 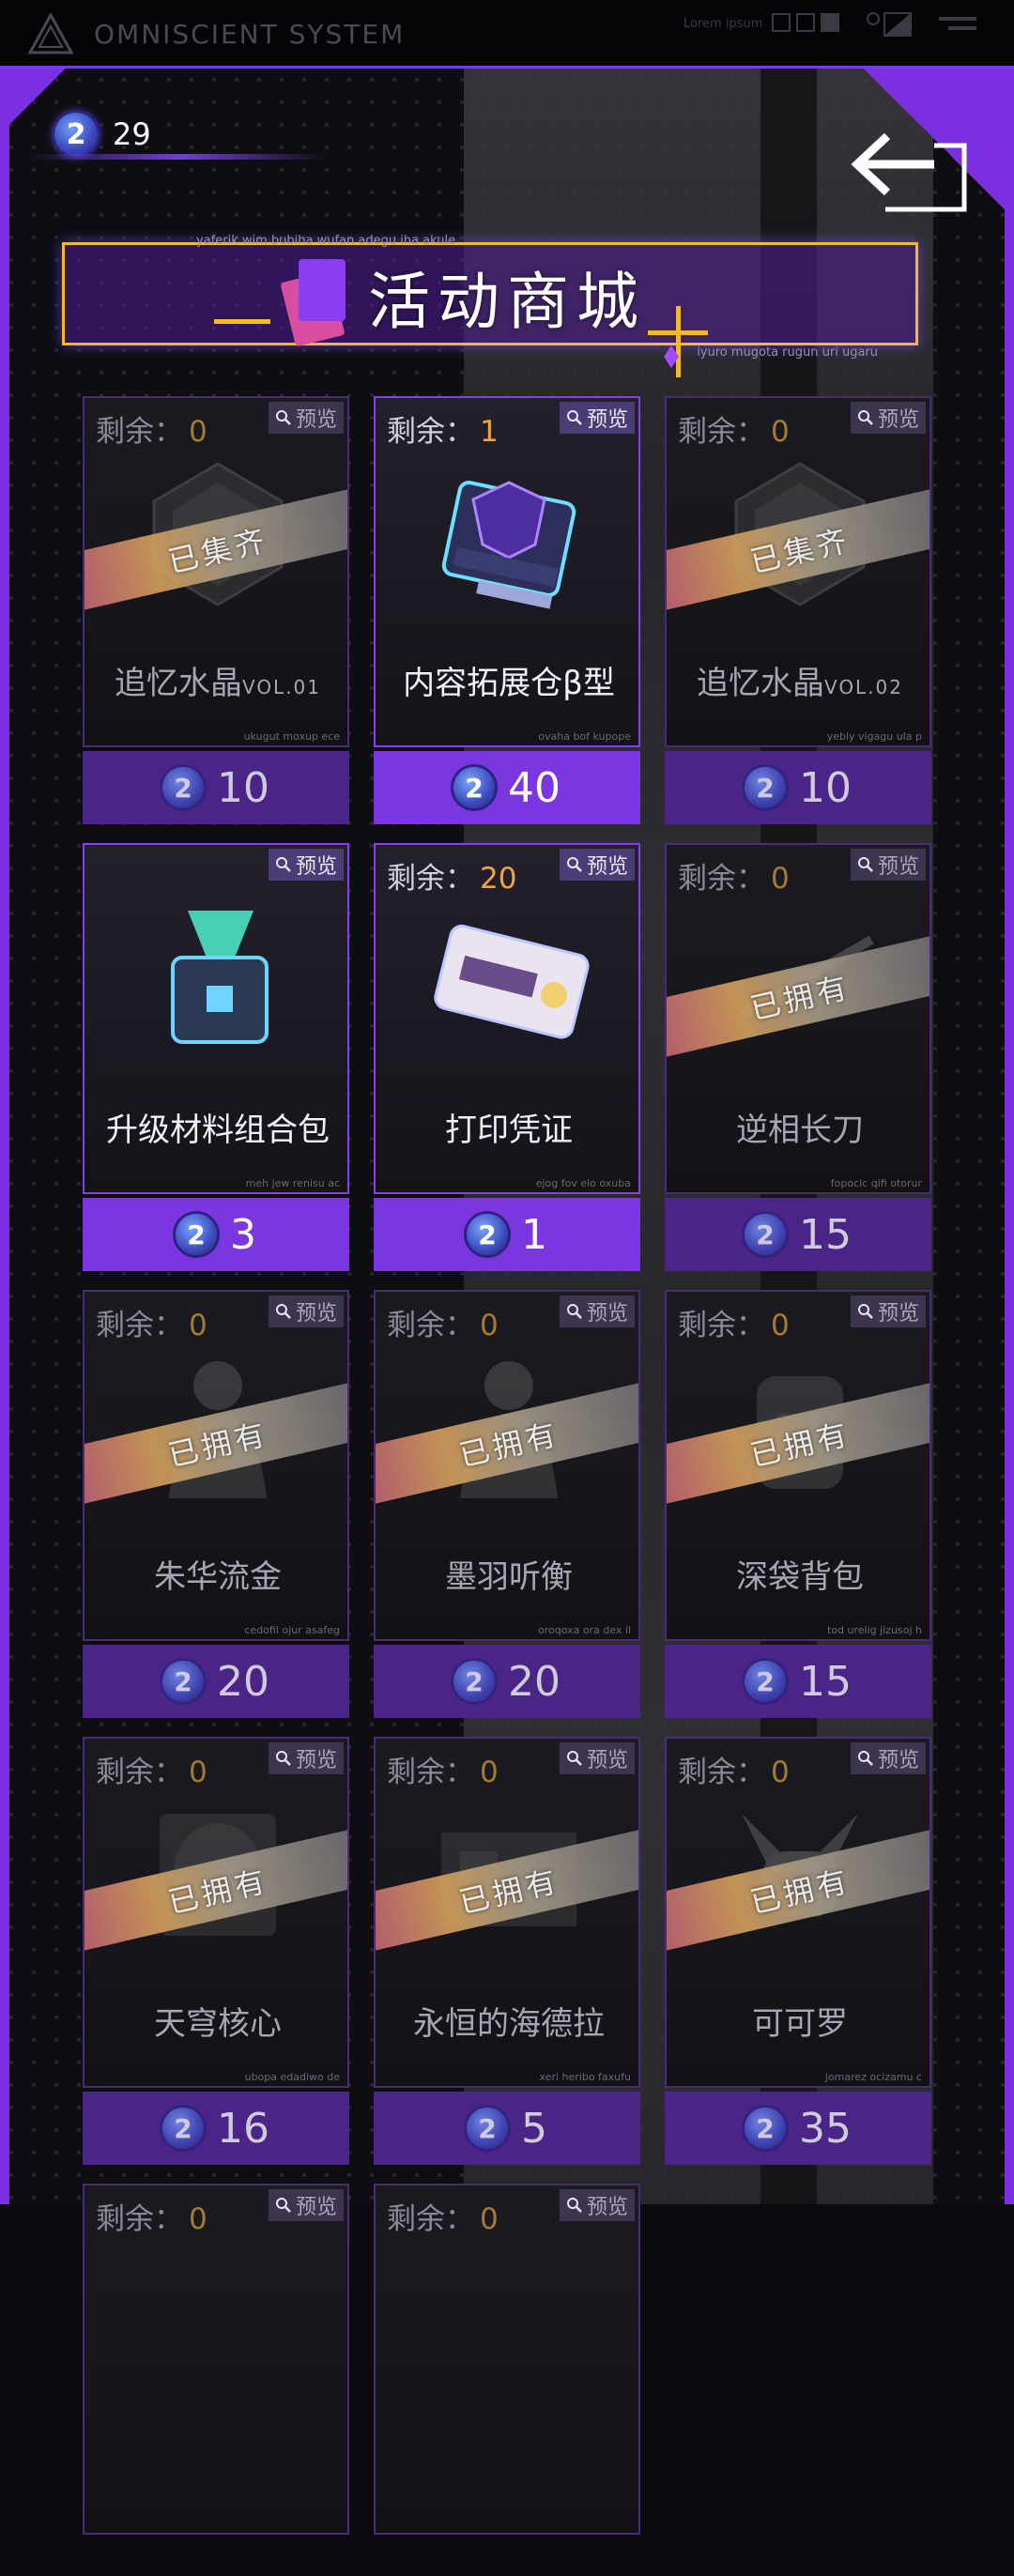 I want to click on item-tag: xeri heribo faxufu, so click(x=585, y=2077).